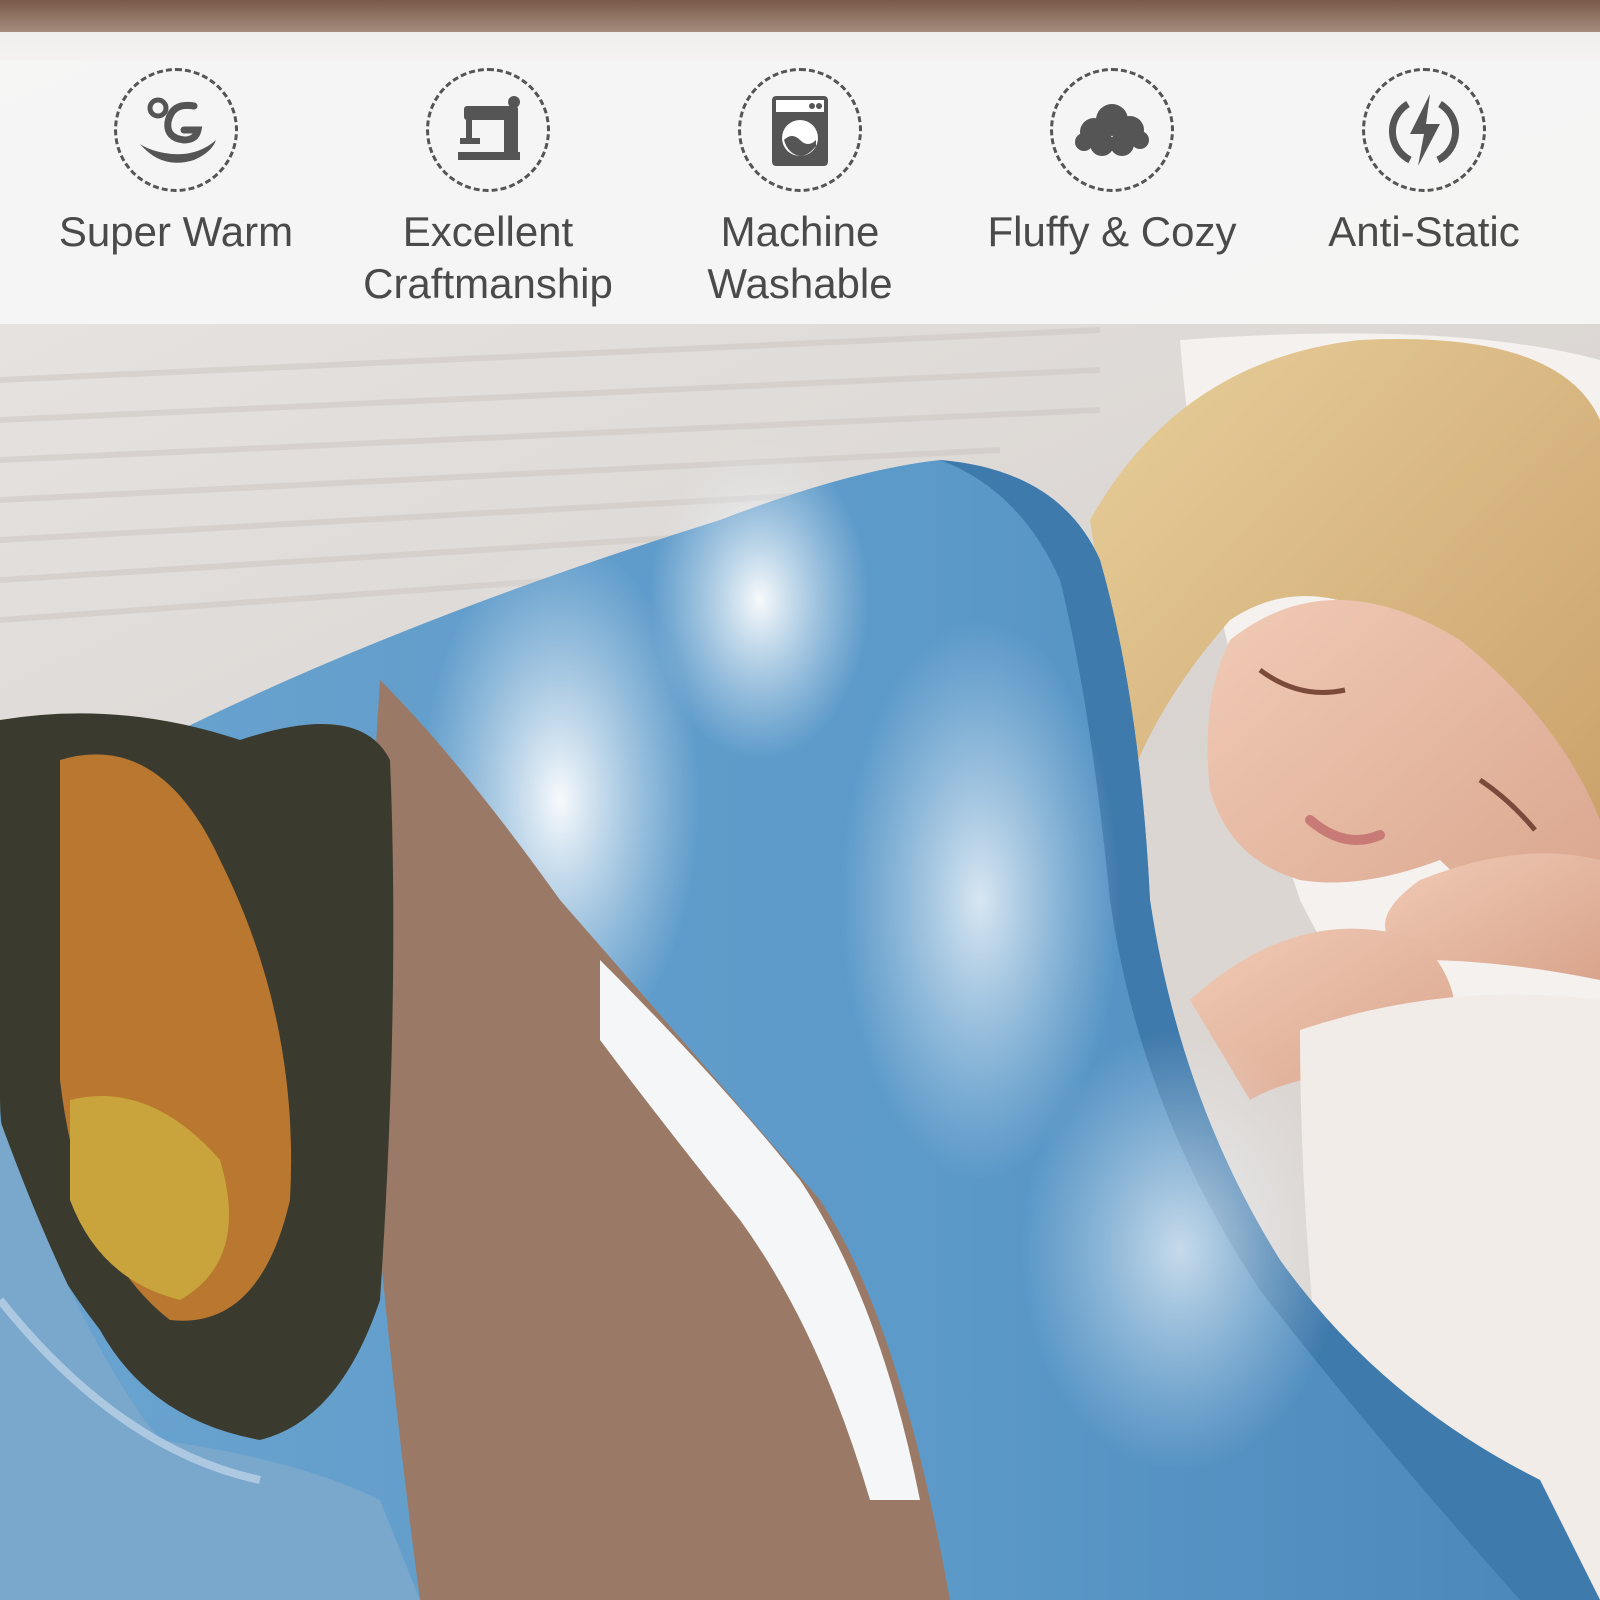  Describe the element at coordinates (800, 130) in the screenshot. I see `washing-machine-icon` at that location.